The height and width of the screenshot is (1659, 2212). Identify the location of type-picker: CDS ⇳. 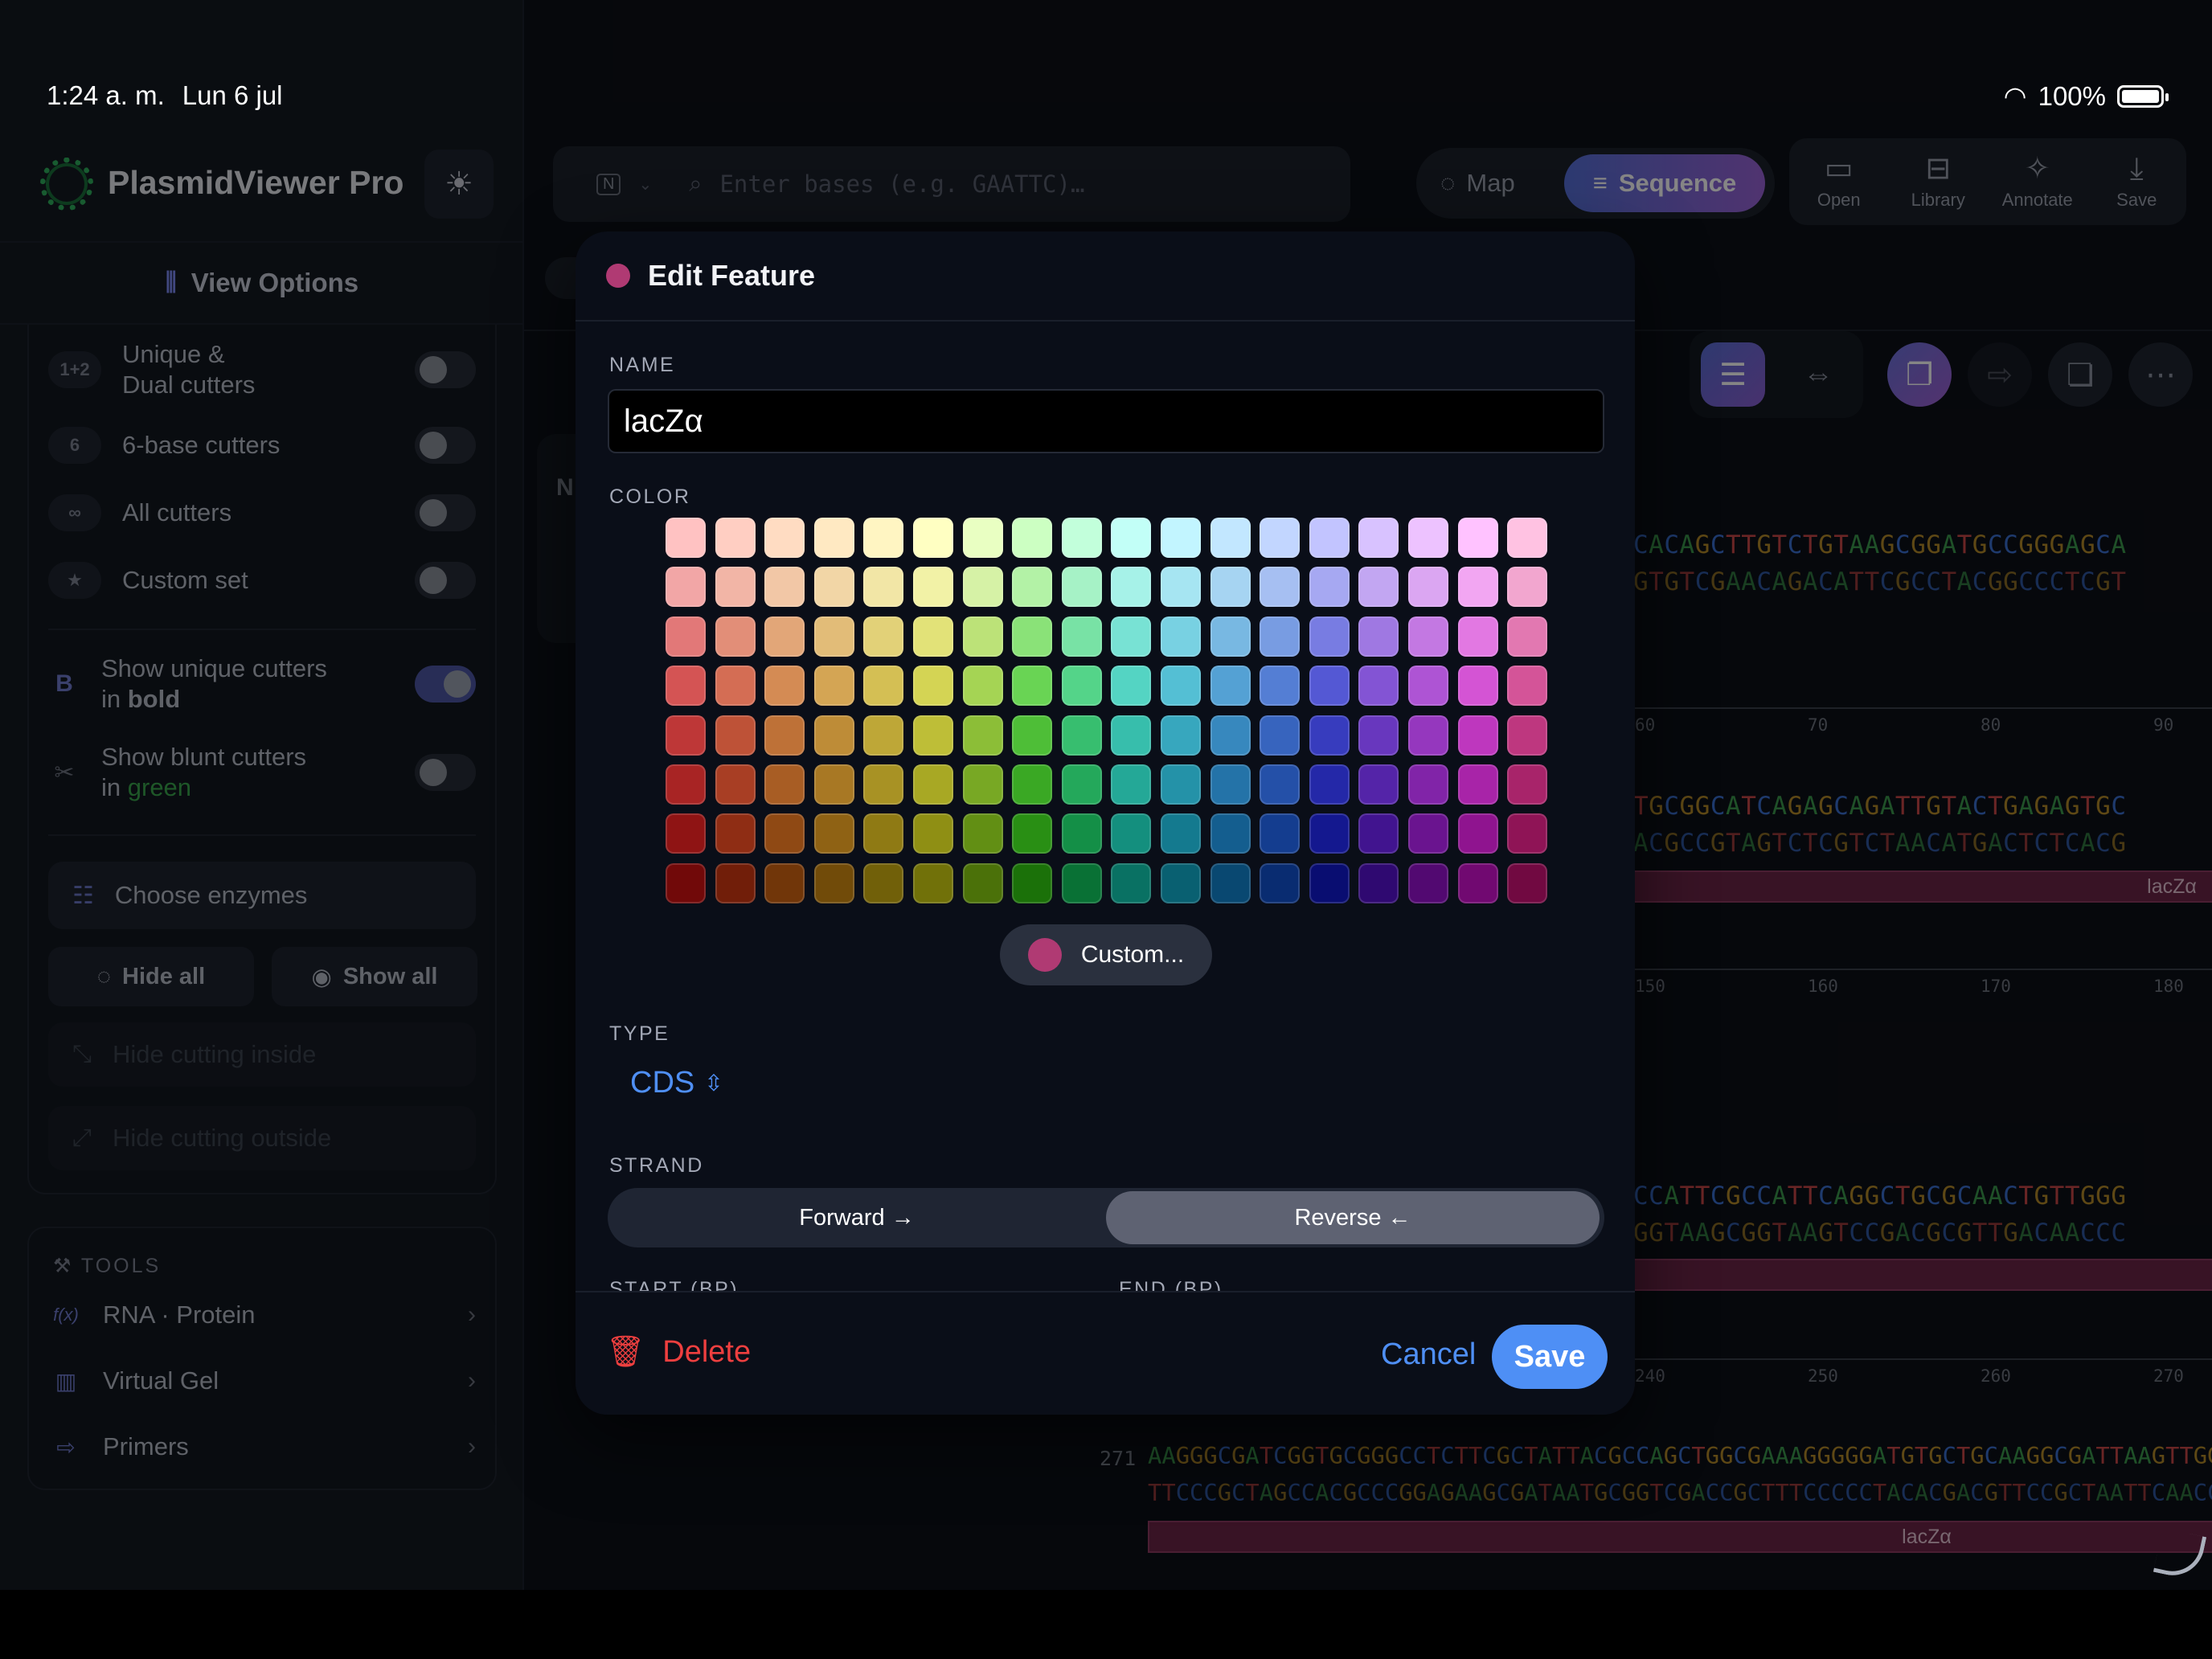
(676, 1083).